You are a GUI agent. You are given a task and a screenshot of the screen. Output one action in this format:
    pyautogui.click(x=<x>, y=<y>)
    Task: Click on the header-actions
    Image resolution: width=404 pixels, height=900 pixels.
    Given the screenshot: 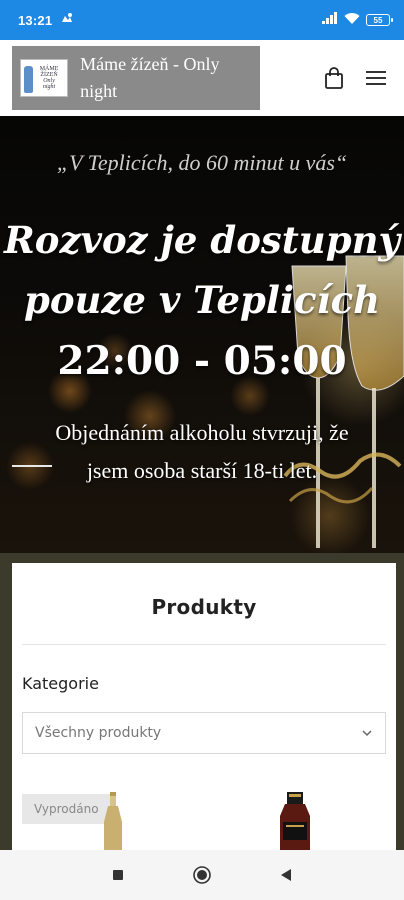 What is the action you would take?
    pyautogui.click(x=358, y=78)
    